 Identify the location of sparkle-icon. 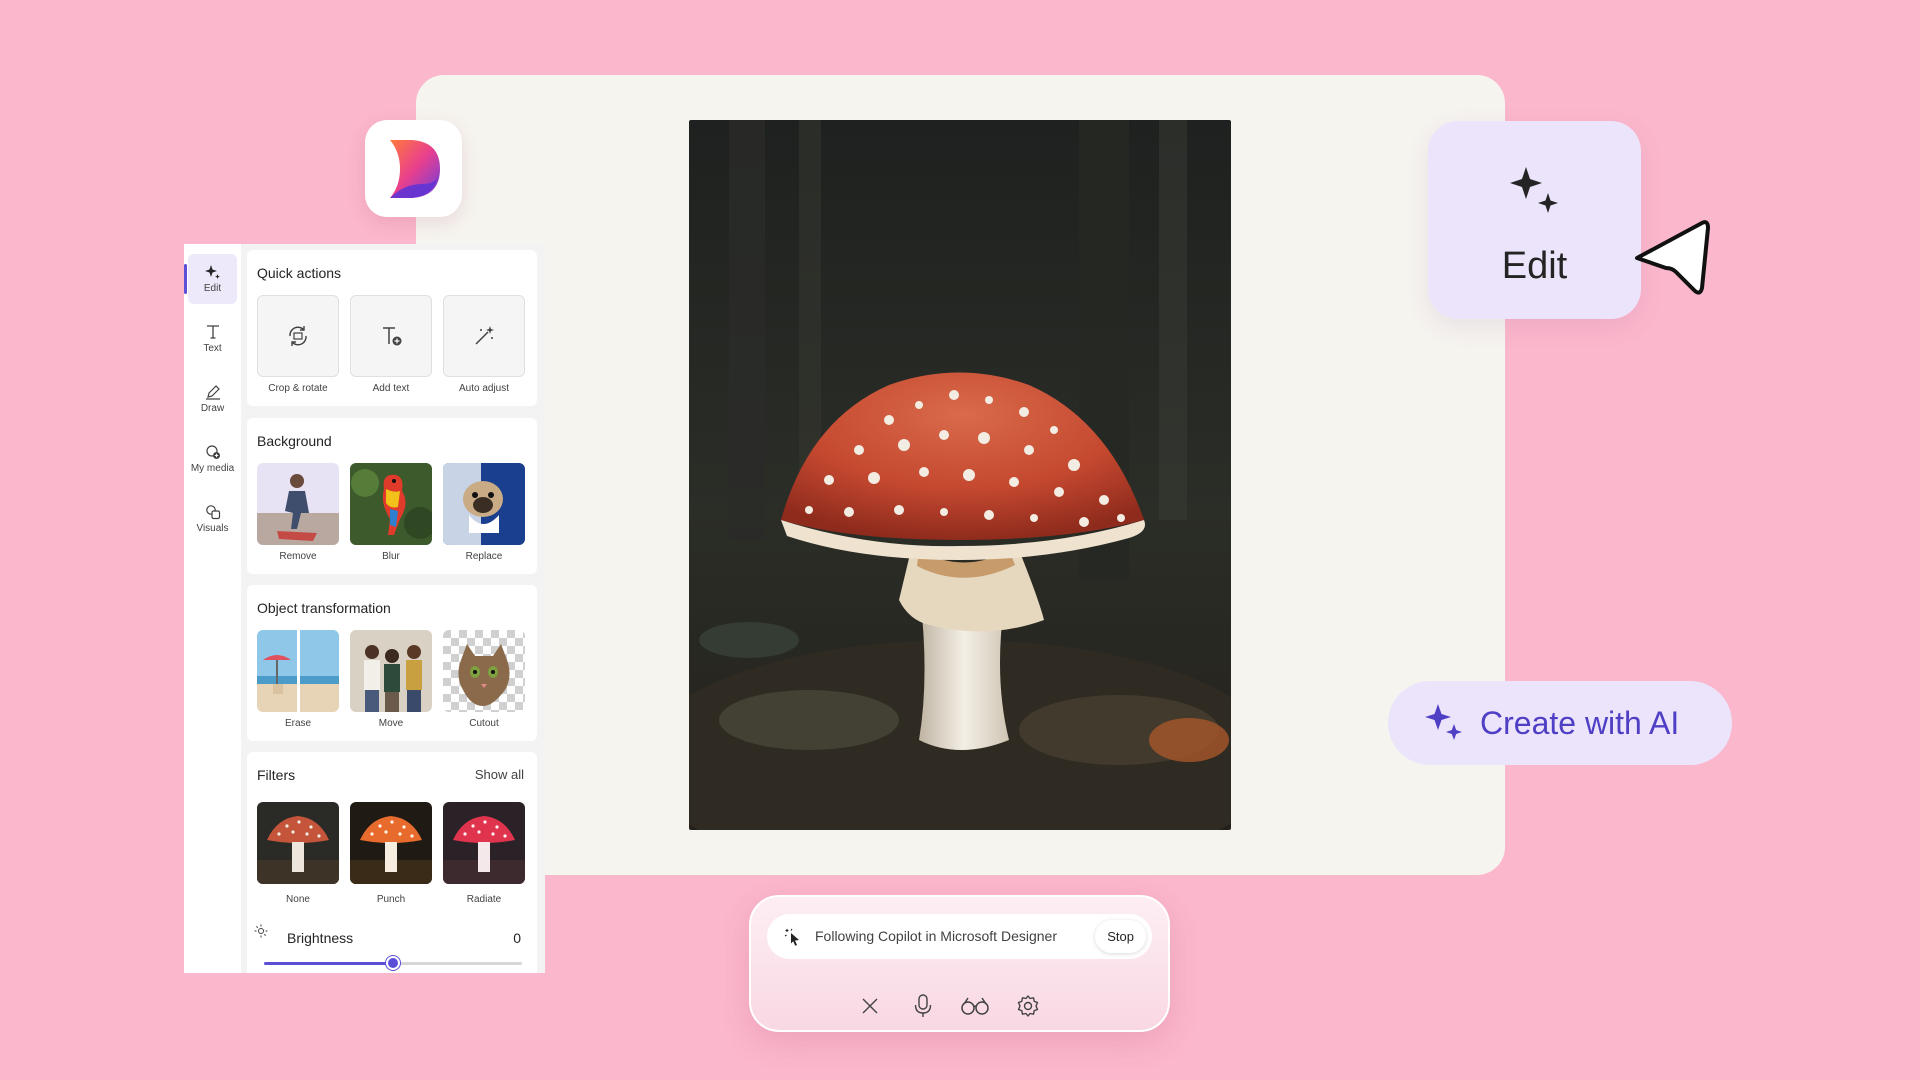
(212, 272).